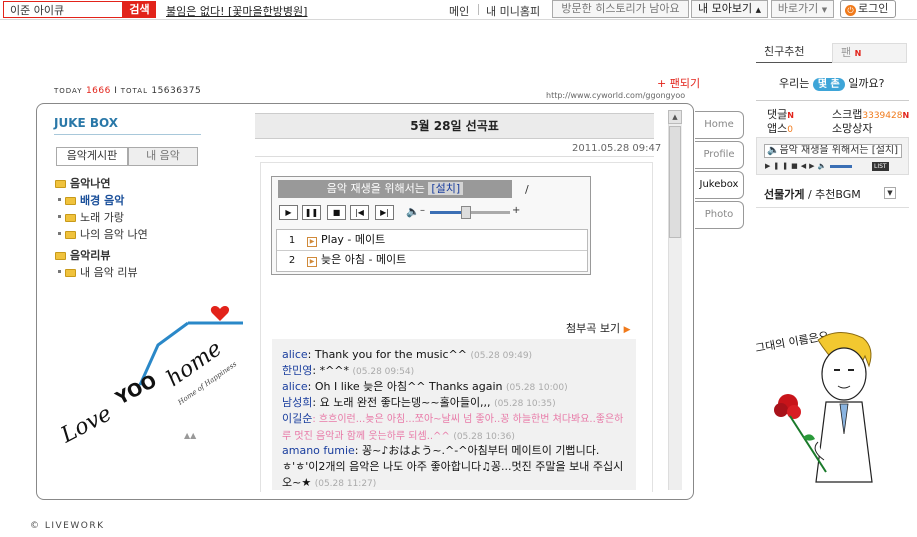 This screenshot has height=537, width=917. Describe the element at coordinates (91, 217) in the screenshot. I see `tree-item-song-share: 노래 가랑` at that location.